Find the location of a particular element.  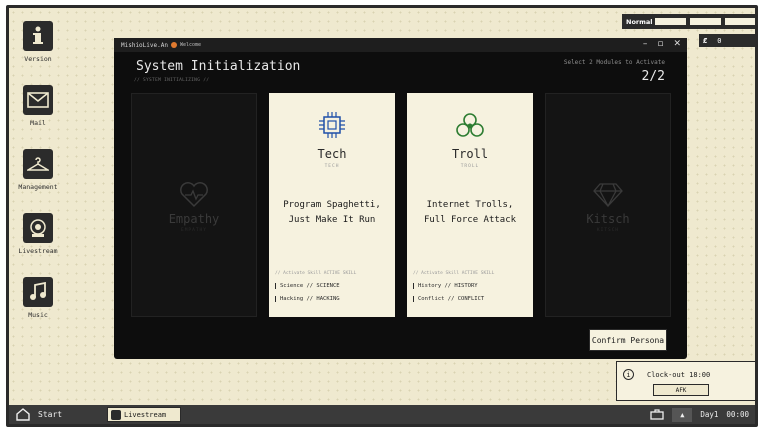

coin-icon: Ȼ is located at coordinates (705, 40).